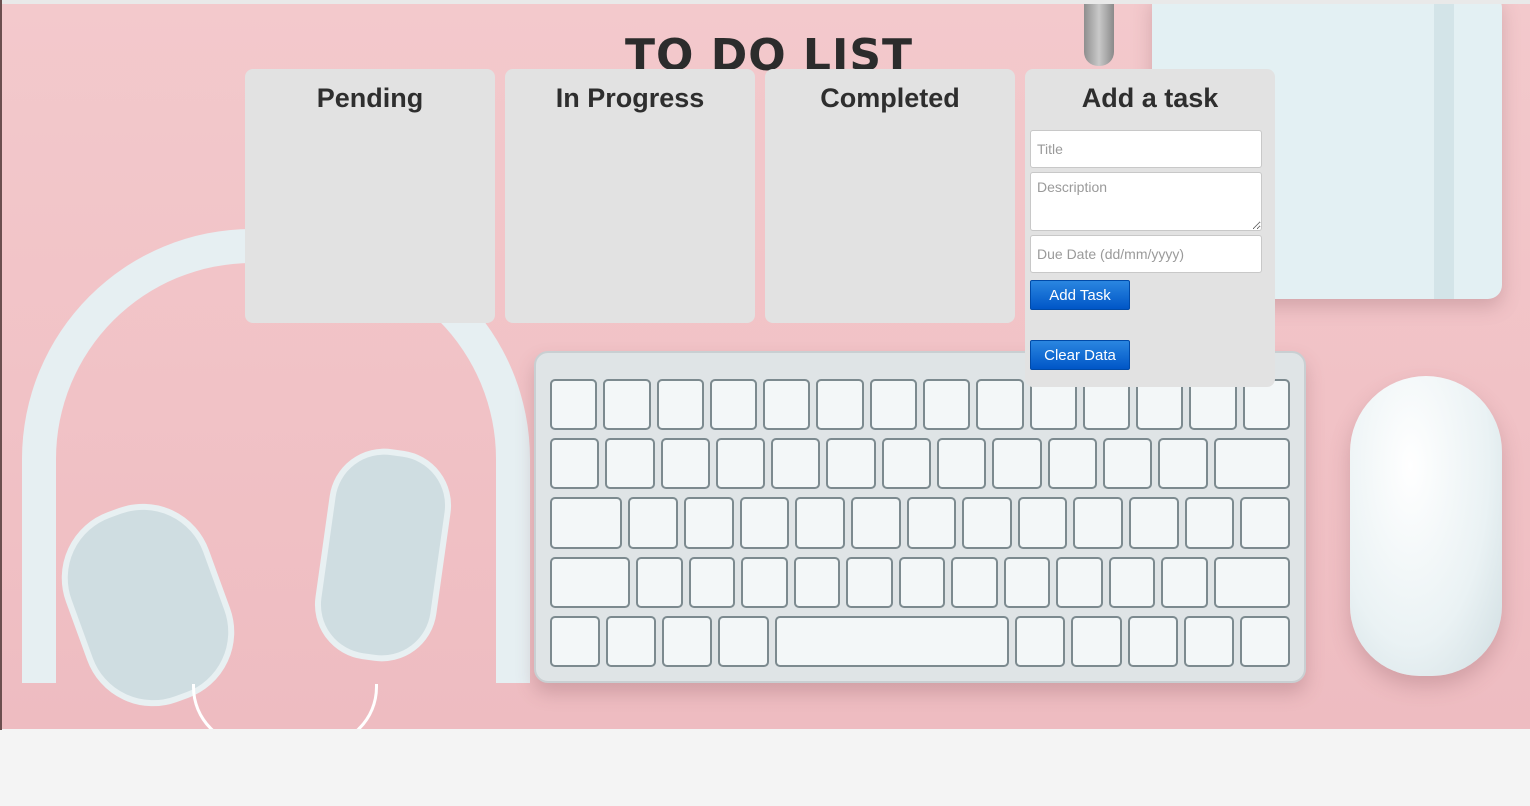 The width and height of the screenshot is (1530, 806). Describe the element at coordinates (1080, 295) in the screenshot. I see `add-task-button: Add Task` at that location.